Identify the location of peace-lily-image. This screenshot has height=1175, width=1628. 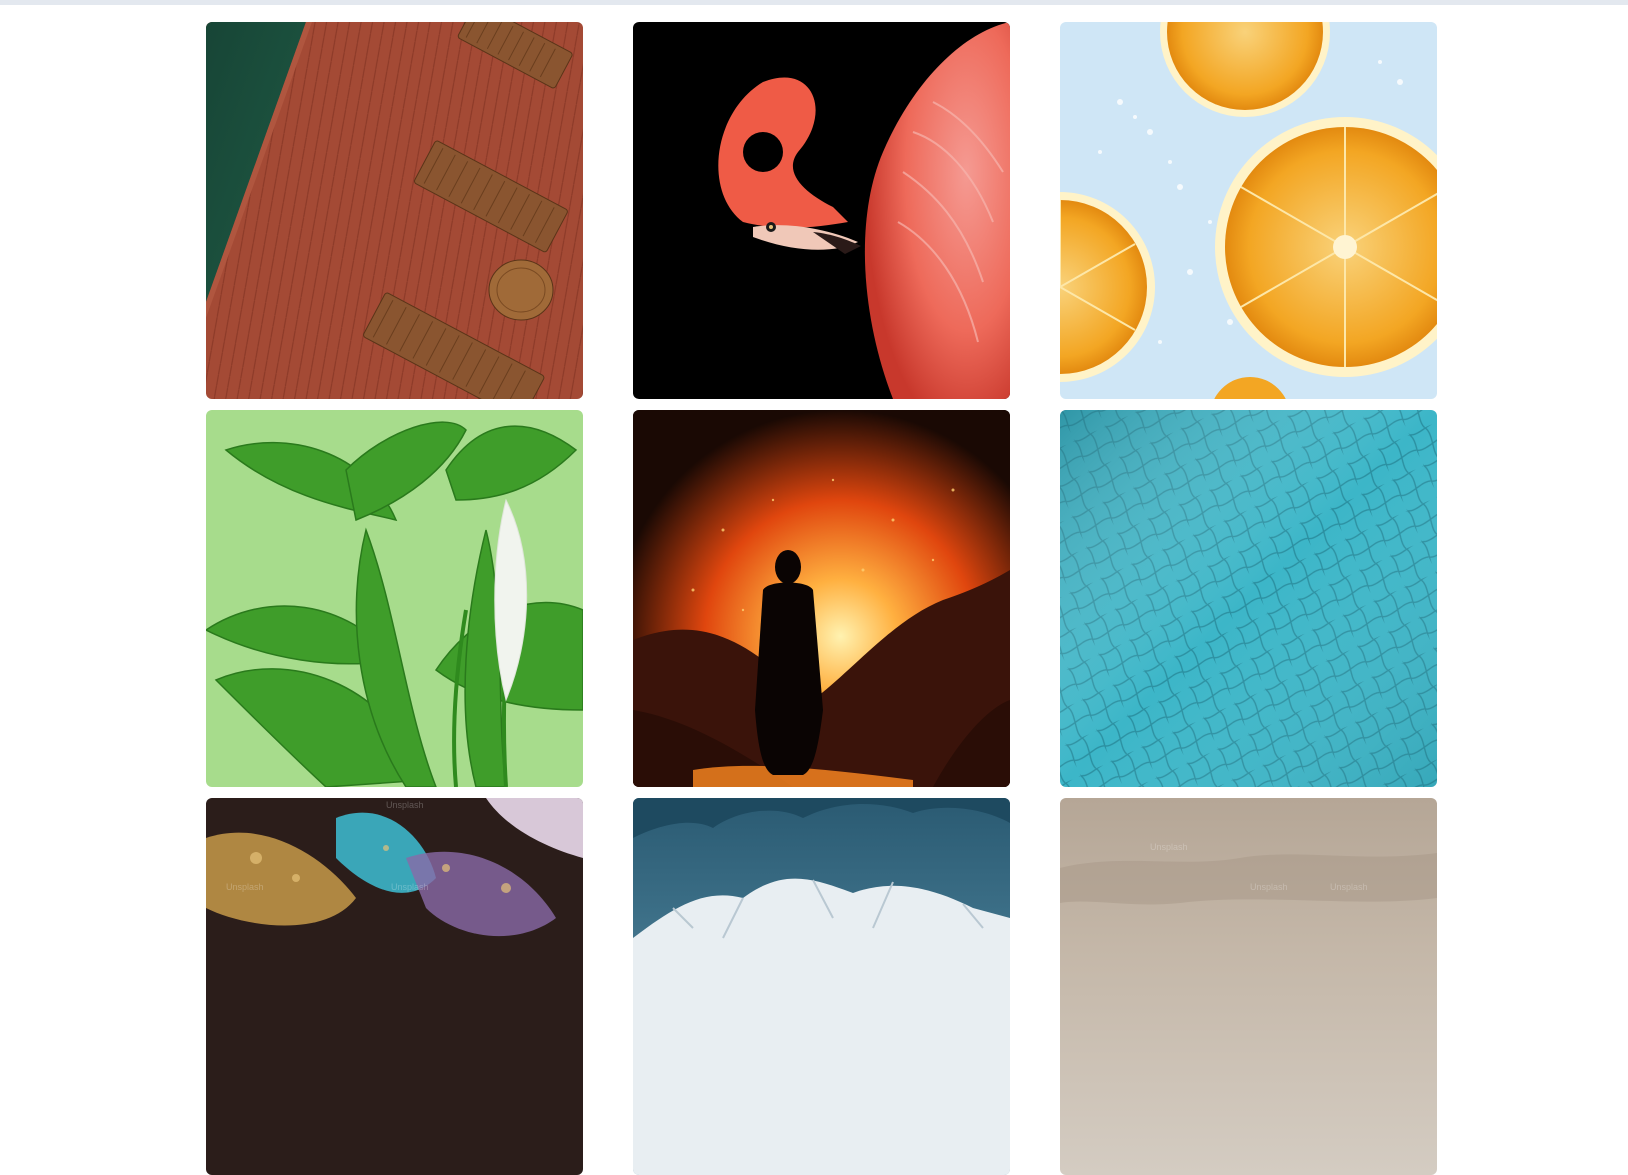
(394, 598).